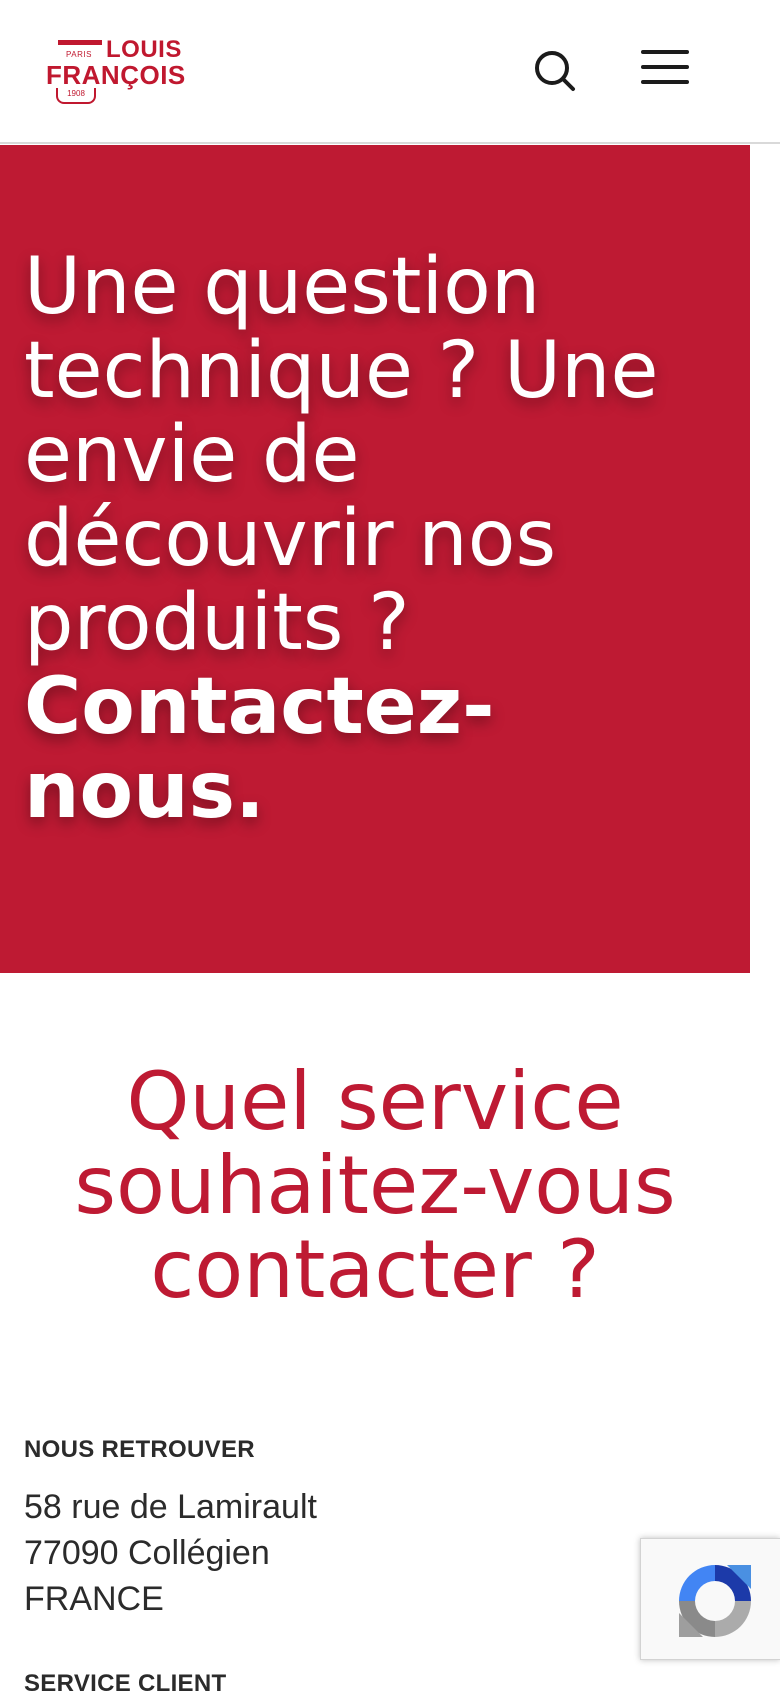 This screenshot has height=1698, width=780. I want to click on address-country: FRANCE, so click(94, 1599).